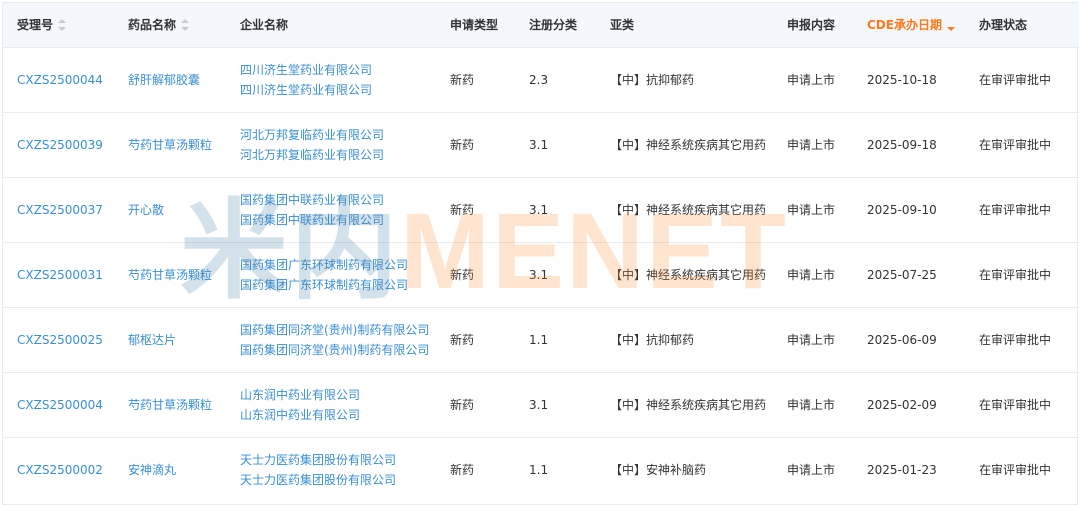 The width and height of the screenshot is (1080, 507). Describe the element at coordinates (555, 339) in the screenshot. I see `registration-class: 1.1` at that location.